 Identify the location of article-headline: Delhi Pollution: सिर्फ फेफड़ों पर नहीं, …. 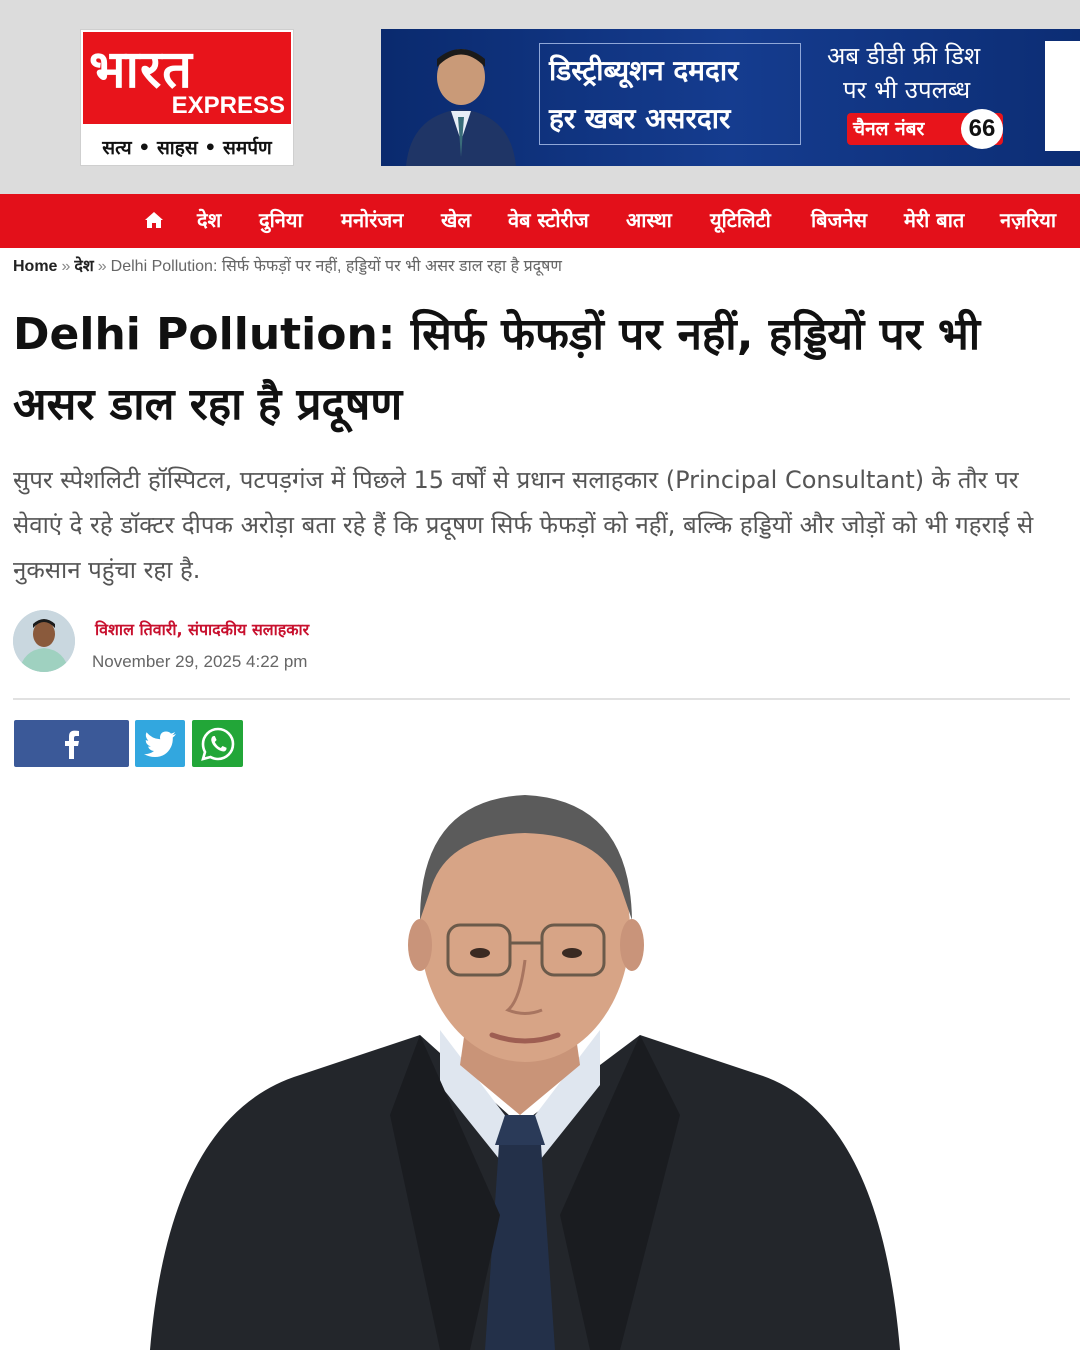
(497, 369).